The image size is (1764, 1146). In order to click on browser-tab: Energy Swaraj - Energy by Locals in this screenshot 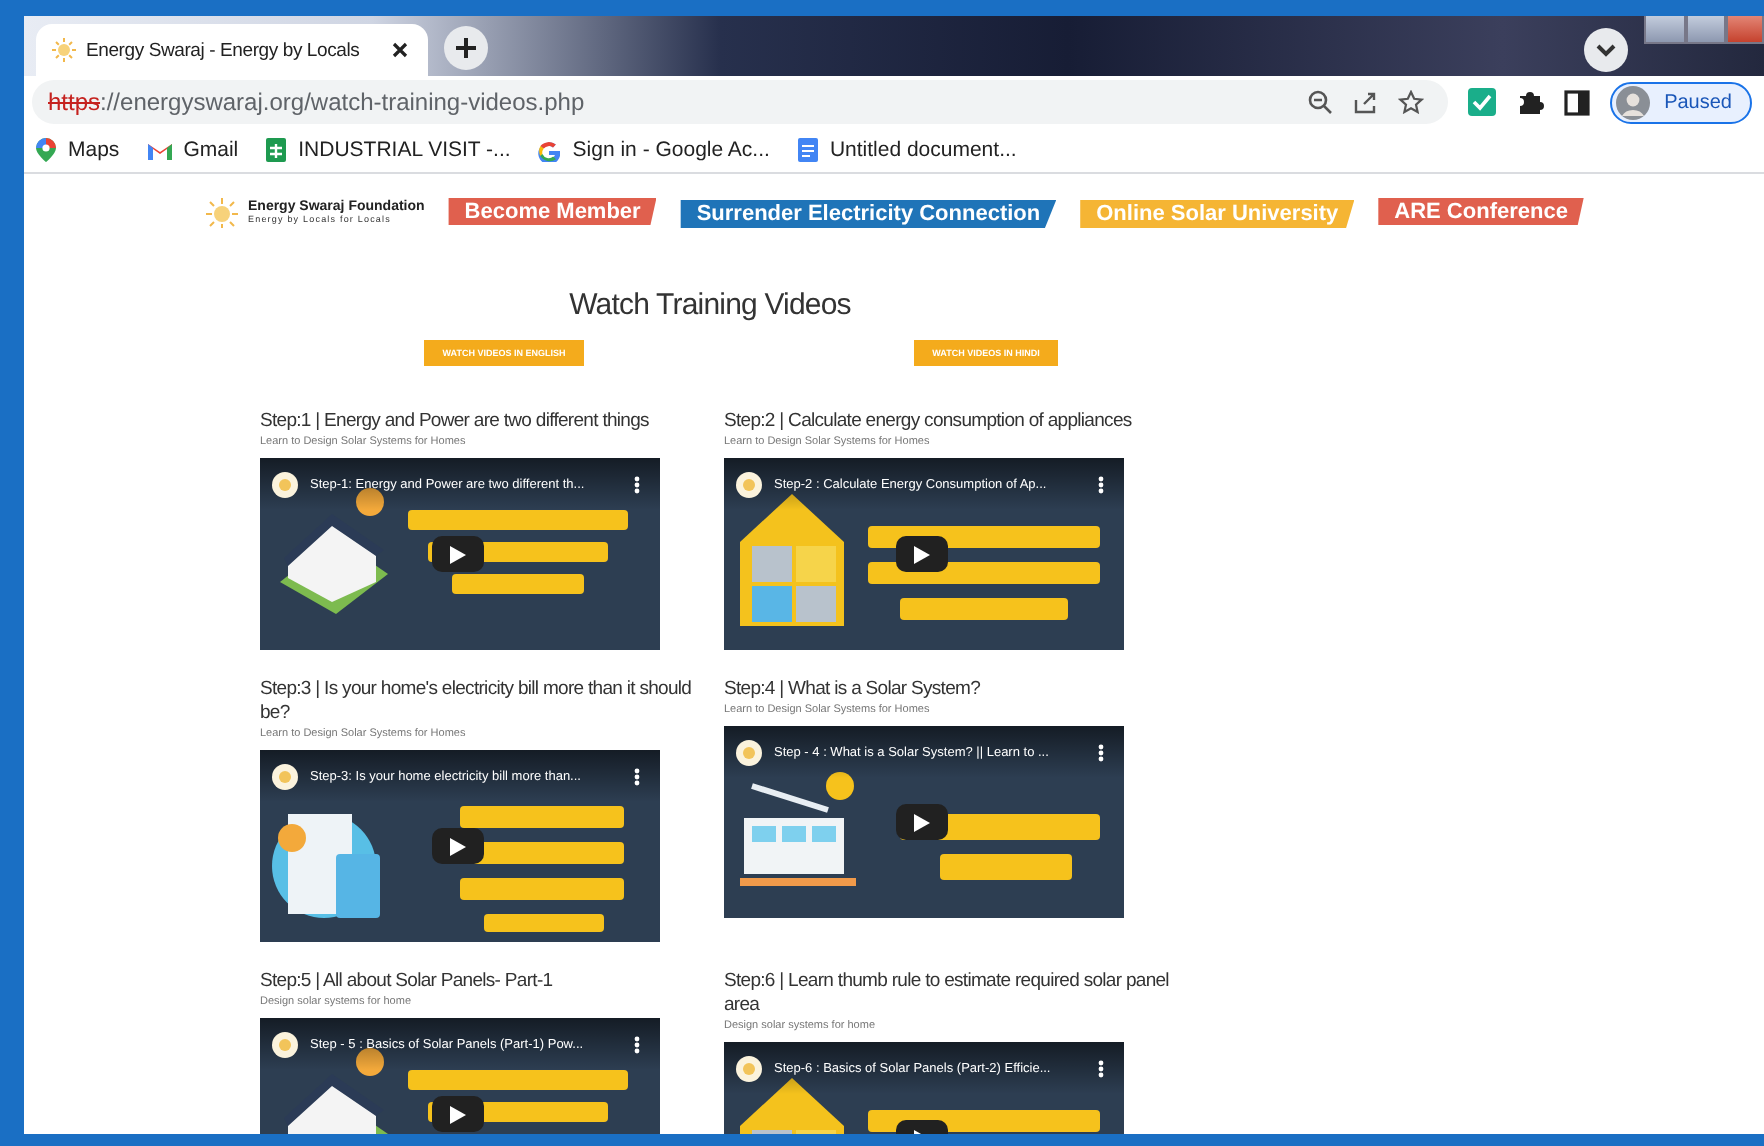, I will do `click(232, 50)`.